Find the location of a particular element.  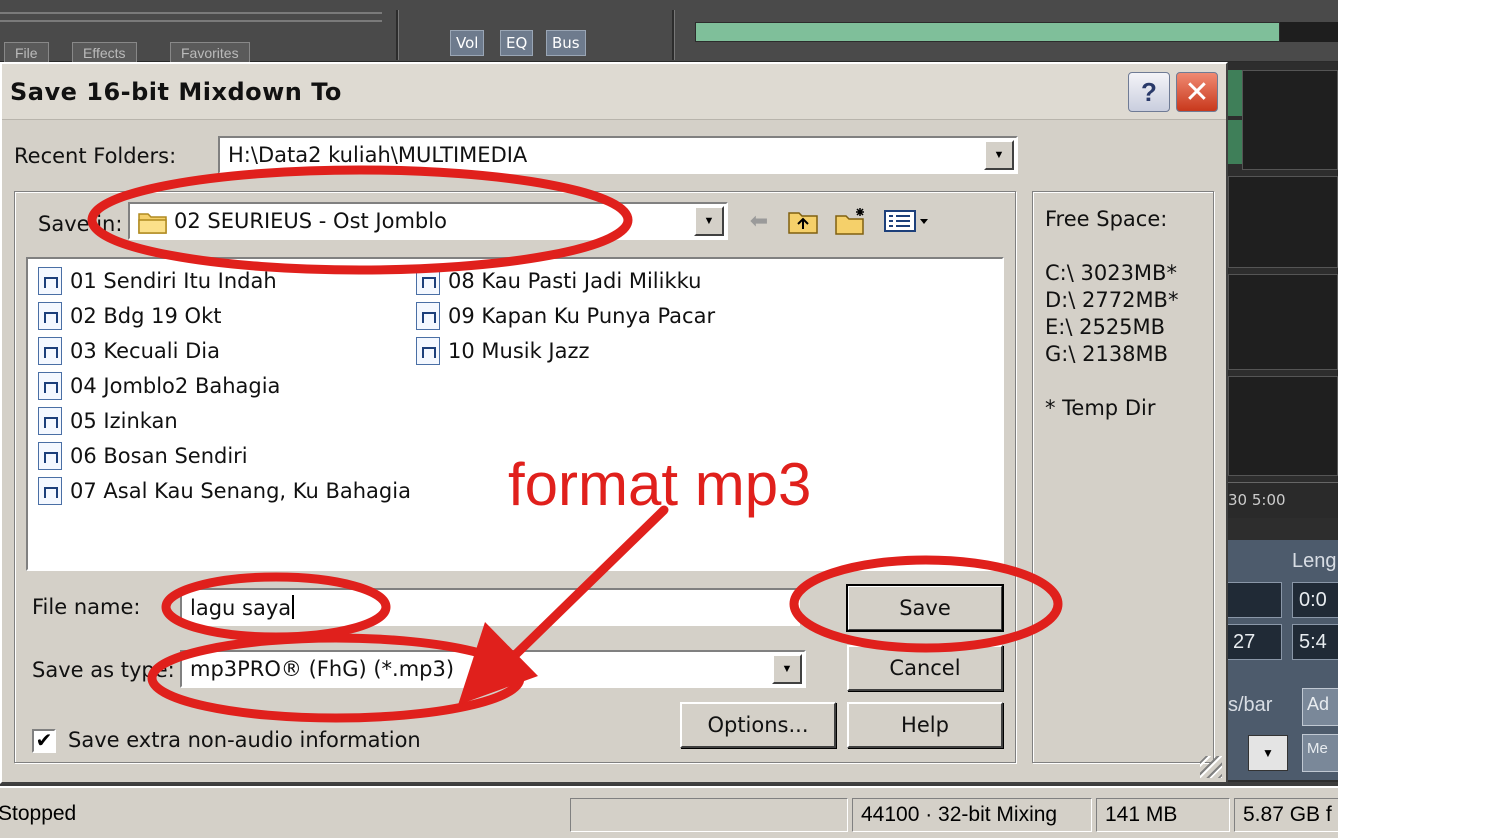

tab-effects: Effects is located at coordinates (104, 53).